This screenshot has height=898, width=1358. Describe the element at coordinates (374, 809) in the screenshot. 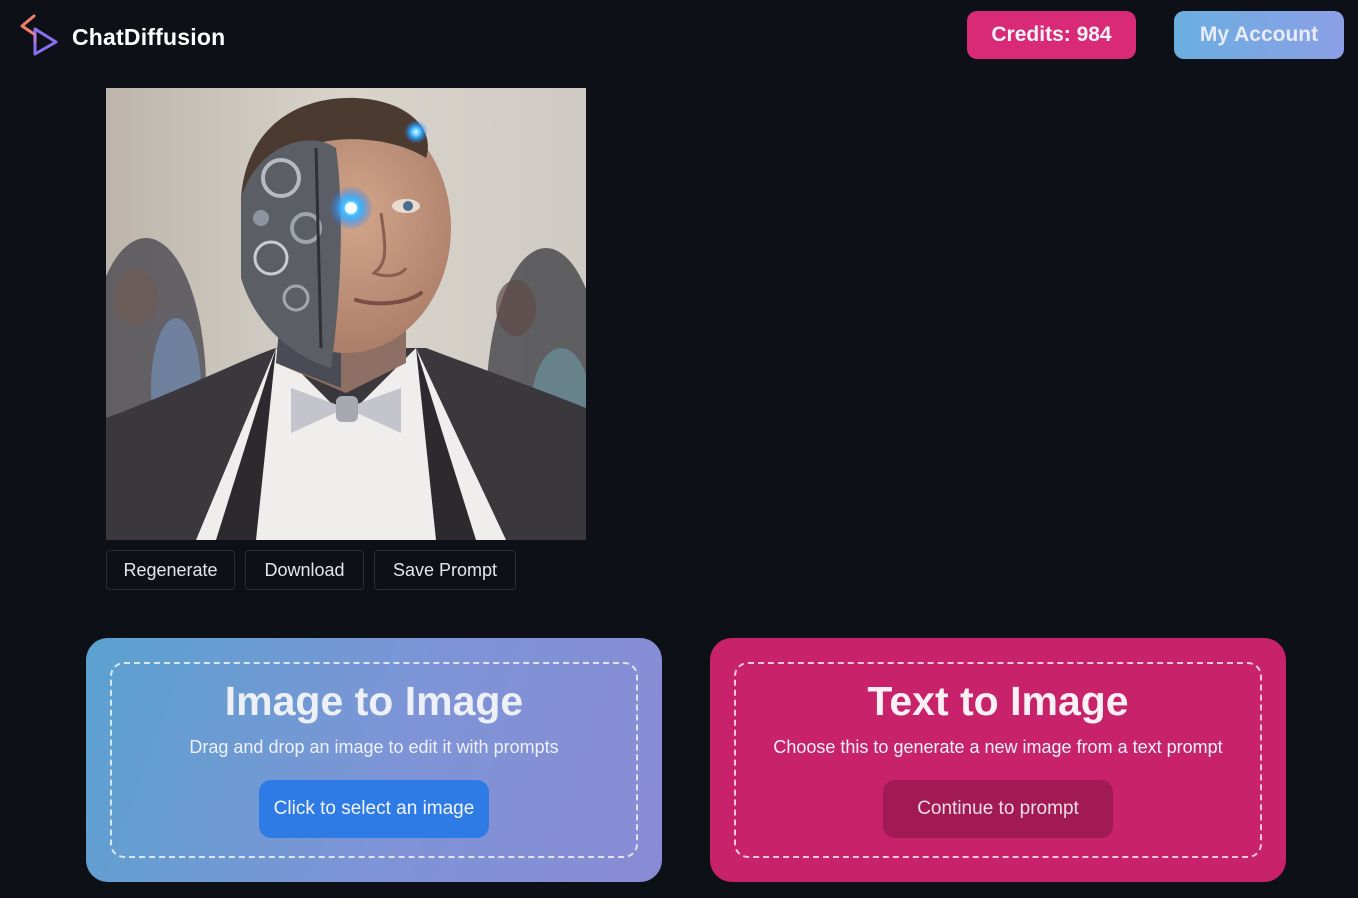

I see `select-image-button: Click to select an image` at that location.